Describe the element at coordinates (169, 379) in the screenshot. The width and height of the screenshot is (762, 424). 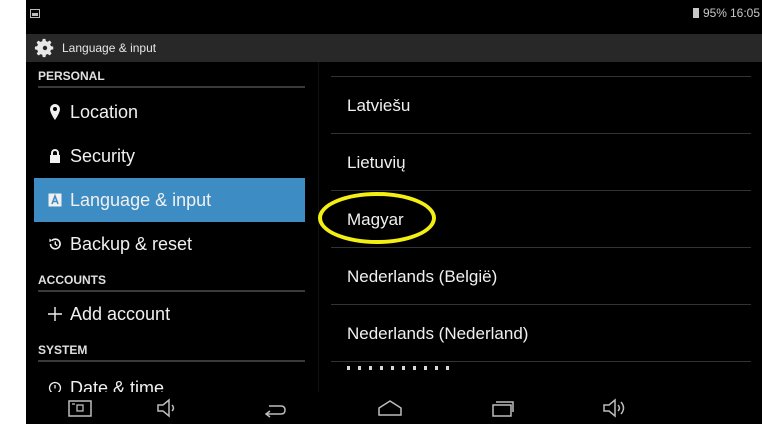
I see `sidebar-item-date-time: Date & time` at that location.